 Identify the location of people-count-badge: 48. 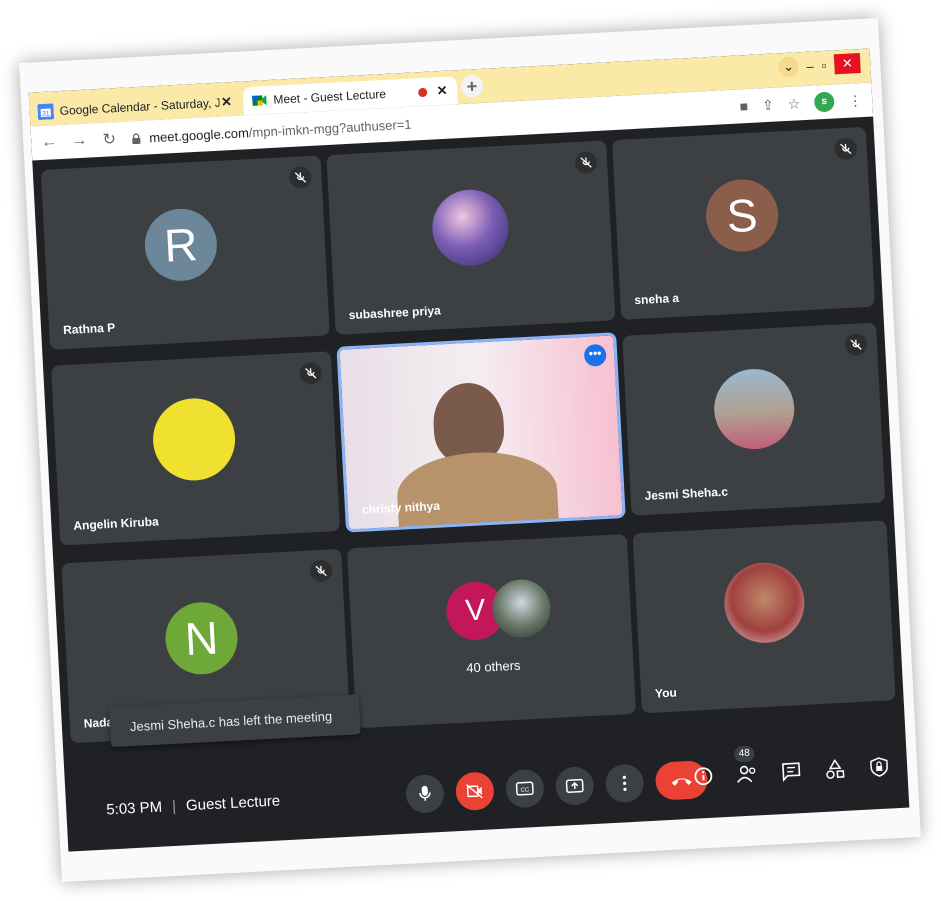
(744, 754).